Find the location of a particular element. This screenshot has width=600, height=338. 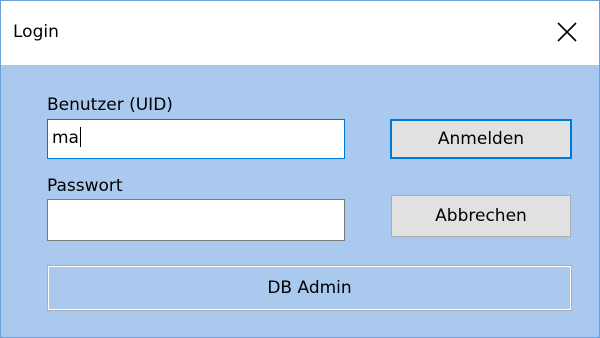

user-label: Benutzer (UID) is located at coordinates (110, 105).